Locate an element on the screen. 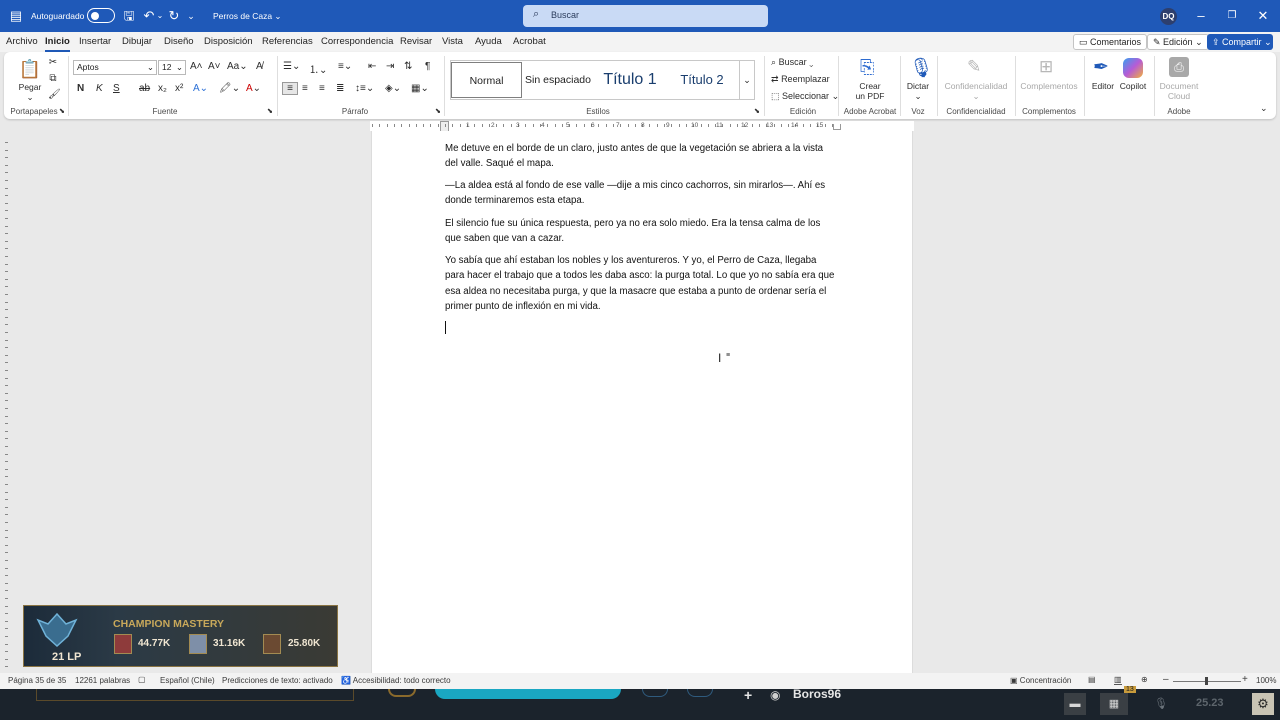 This screenshot has width=1280, height=720. minimize-icon: – is located at coordinates (1201, 16).